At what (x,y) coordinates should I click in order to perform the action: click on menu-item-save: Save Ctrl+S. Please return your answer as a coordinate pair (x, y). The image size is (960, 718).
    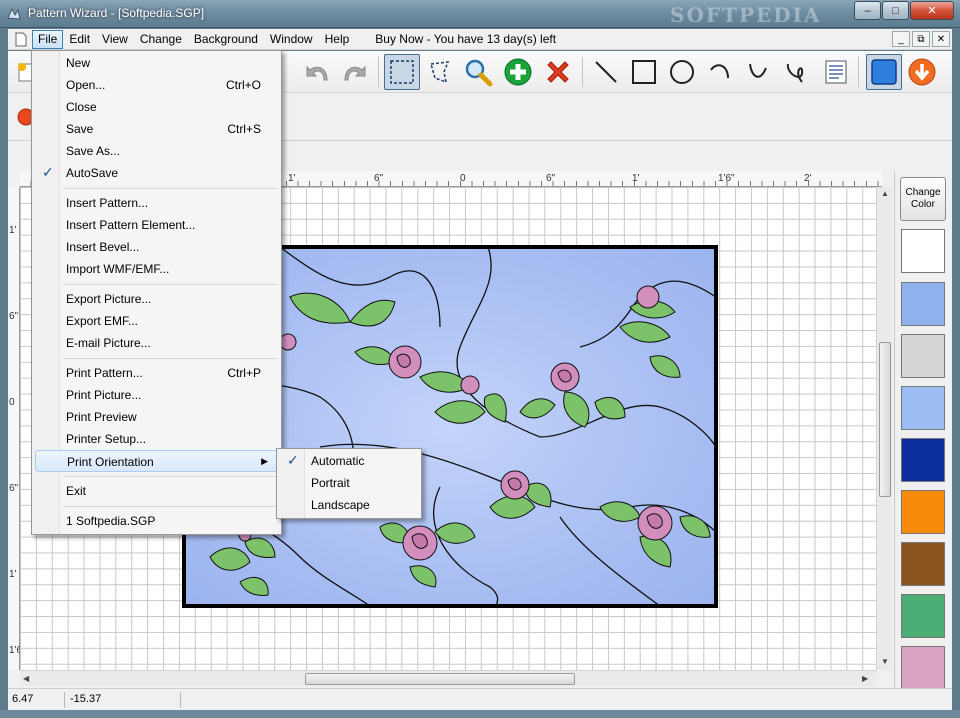
    Looking at the image, I should click on (157, 129).